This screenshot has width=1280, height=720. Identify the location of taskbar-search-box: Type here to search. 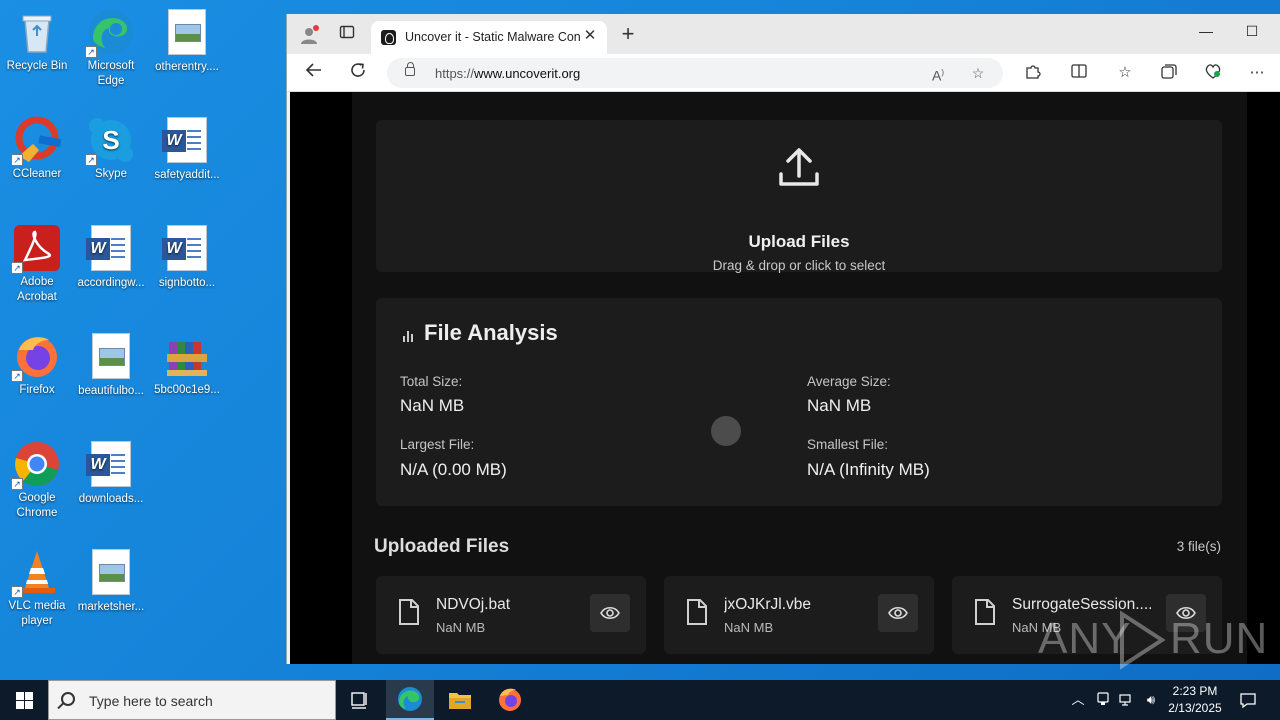
(192, 700).